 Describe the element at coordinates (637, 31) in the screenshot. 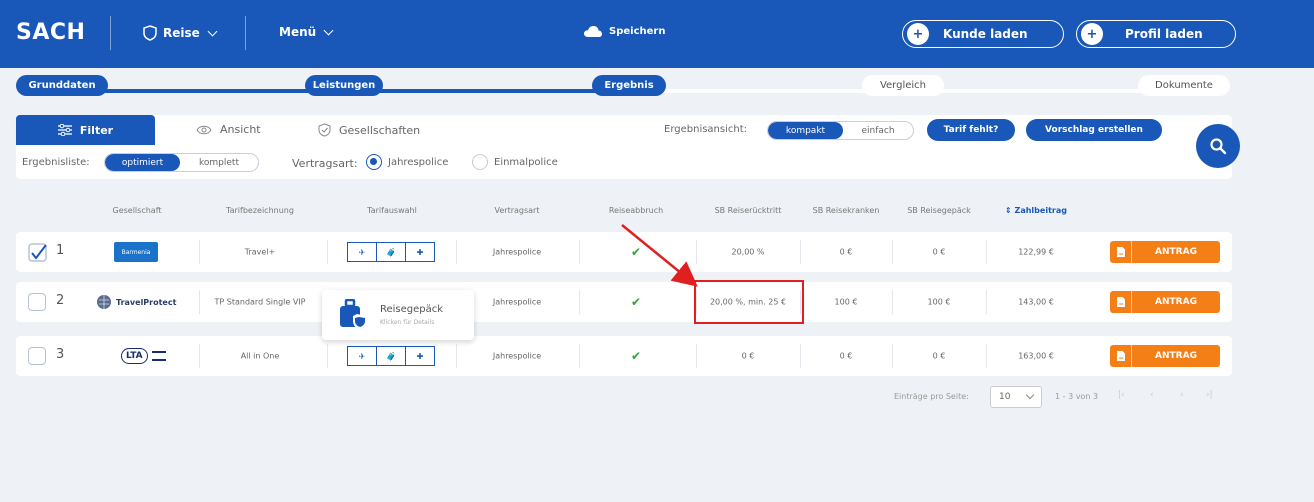

I see `save-label: Speichern` at that location.